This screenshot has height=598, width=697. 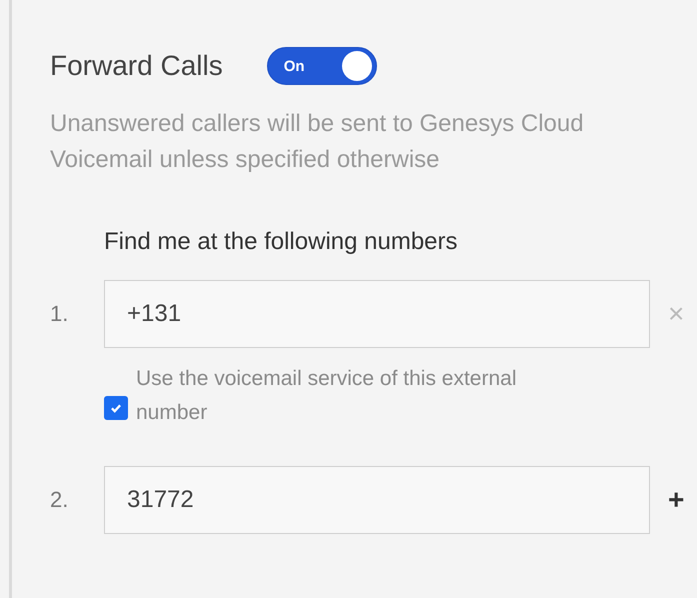 What do you see at coordinates (317, 142) in the screenshot?
I see `description-text: Unanswered callers will be sent to Genesys Cloud Voicemail unless specified otherwise` at bounding box center [317, 142].